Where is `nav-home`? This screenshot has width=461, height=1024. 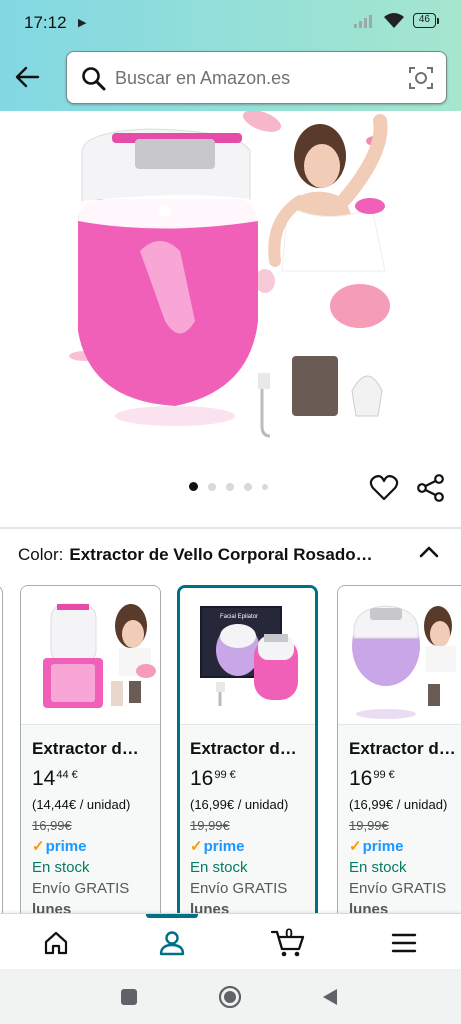
nav-home is located at coordinates (56, 943).